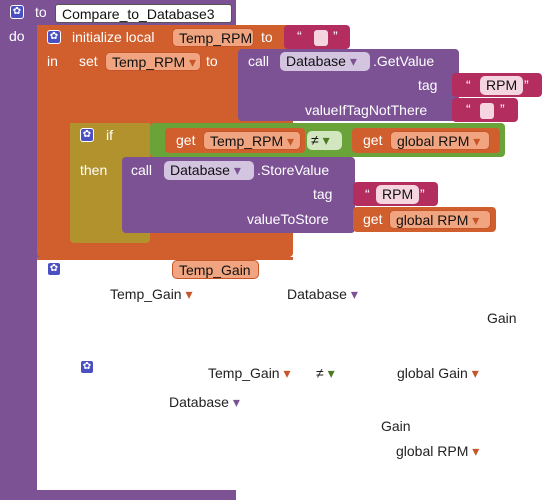  Describe the element at coordinates (502, 85) in the screenshot. I see `getvalue-tag-field: RPM` at that location.